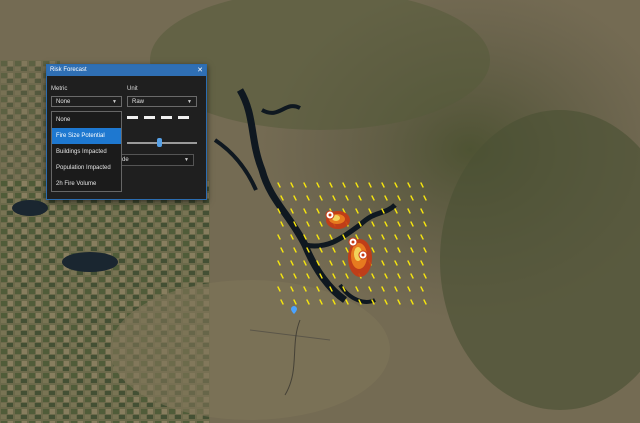 The height and width of the screenshot is (423, 640). I want to click on style-select-value: de, so click(125, 160).